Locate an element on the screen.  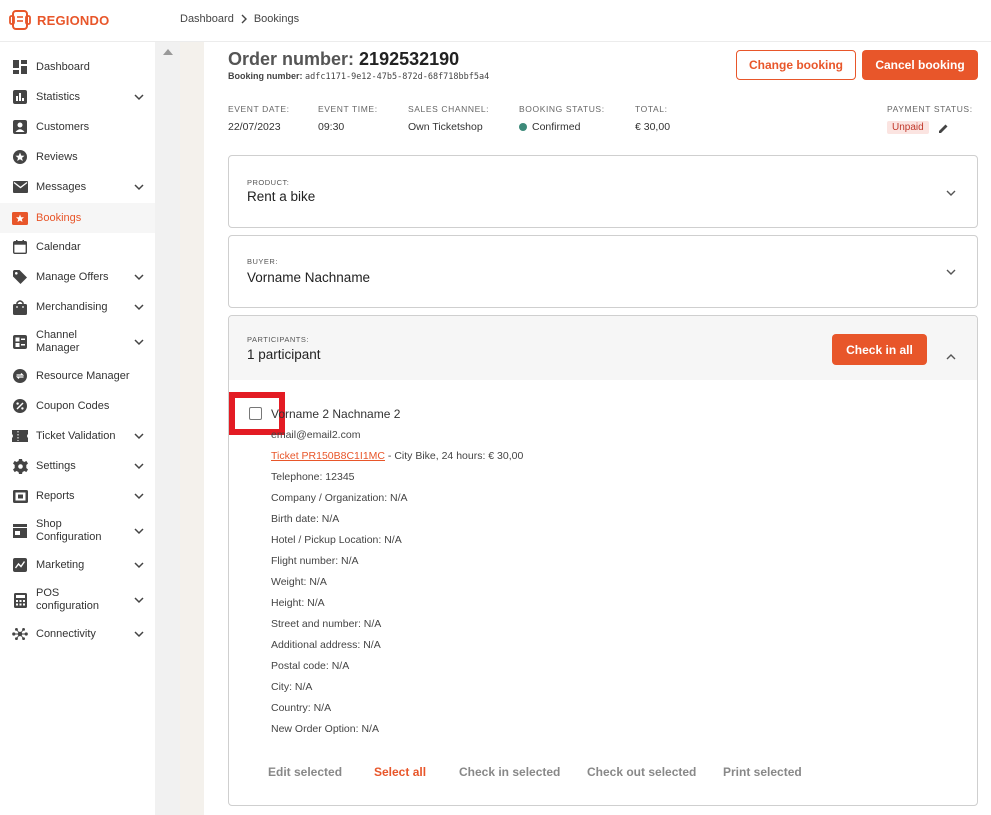
field-country: Country: N/A is located at coordinates (301, 708).